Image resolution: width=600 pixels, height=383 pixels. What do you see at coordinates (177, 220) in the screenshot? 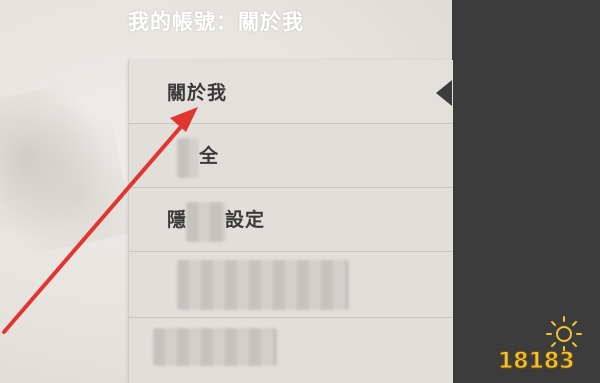
I see `menu-item-3-label-prefix: 隱` at bounding box center [177, 220].